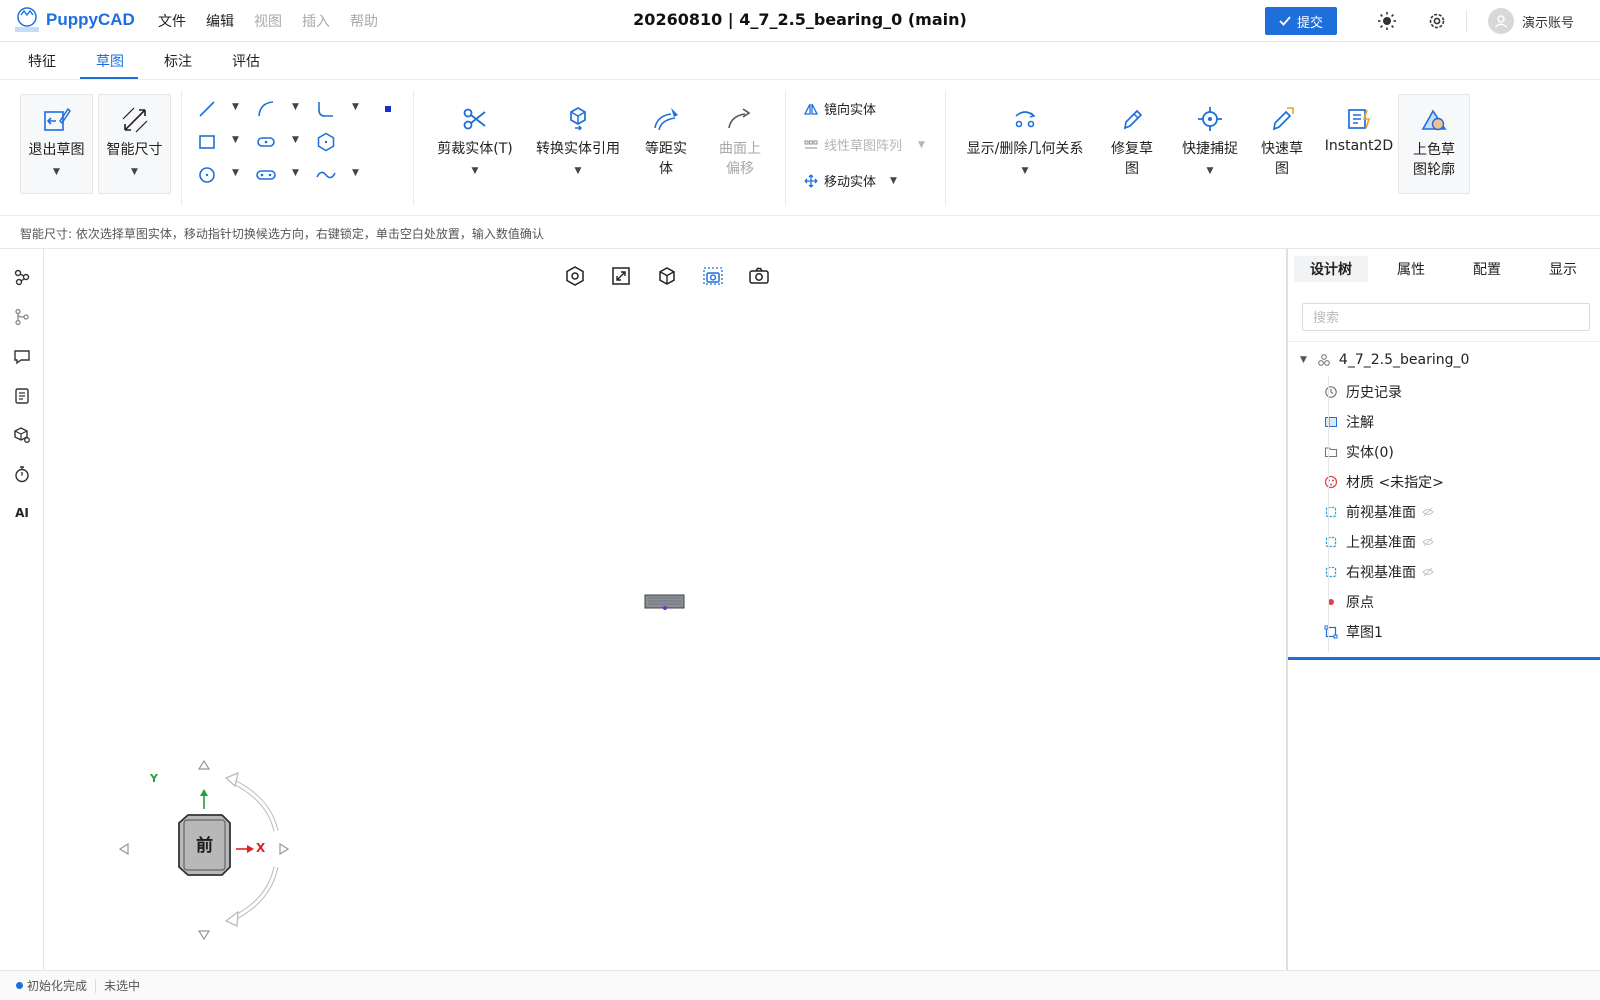 Image resolution: width=1600 pixels, height=1000 pixels. Describe the element at coordinates (364, 21) in the screenshot. I see `menu-help: 帮助` at that location.